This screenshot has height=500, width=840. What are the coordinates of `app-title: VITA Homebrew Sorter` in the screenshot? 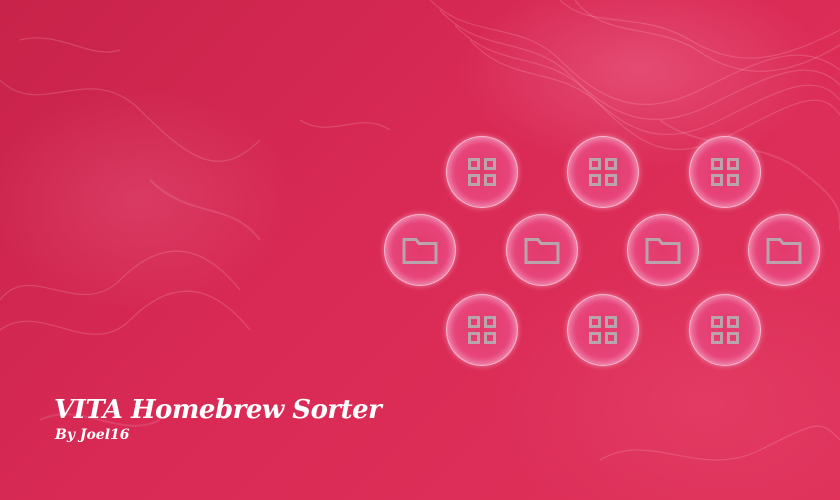 It's located at (218, 410).